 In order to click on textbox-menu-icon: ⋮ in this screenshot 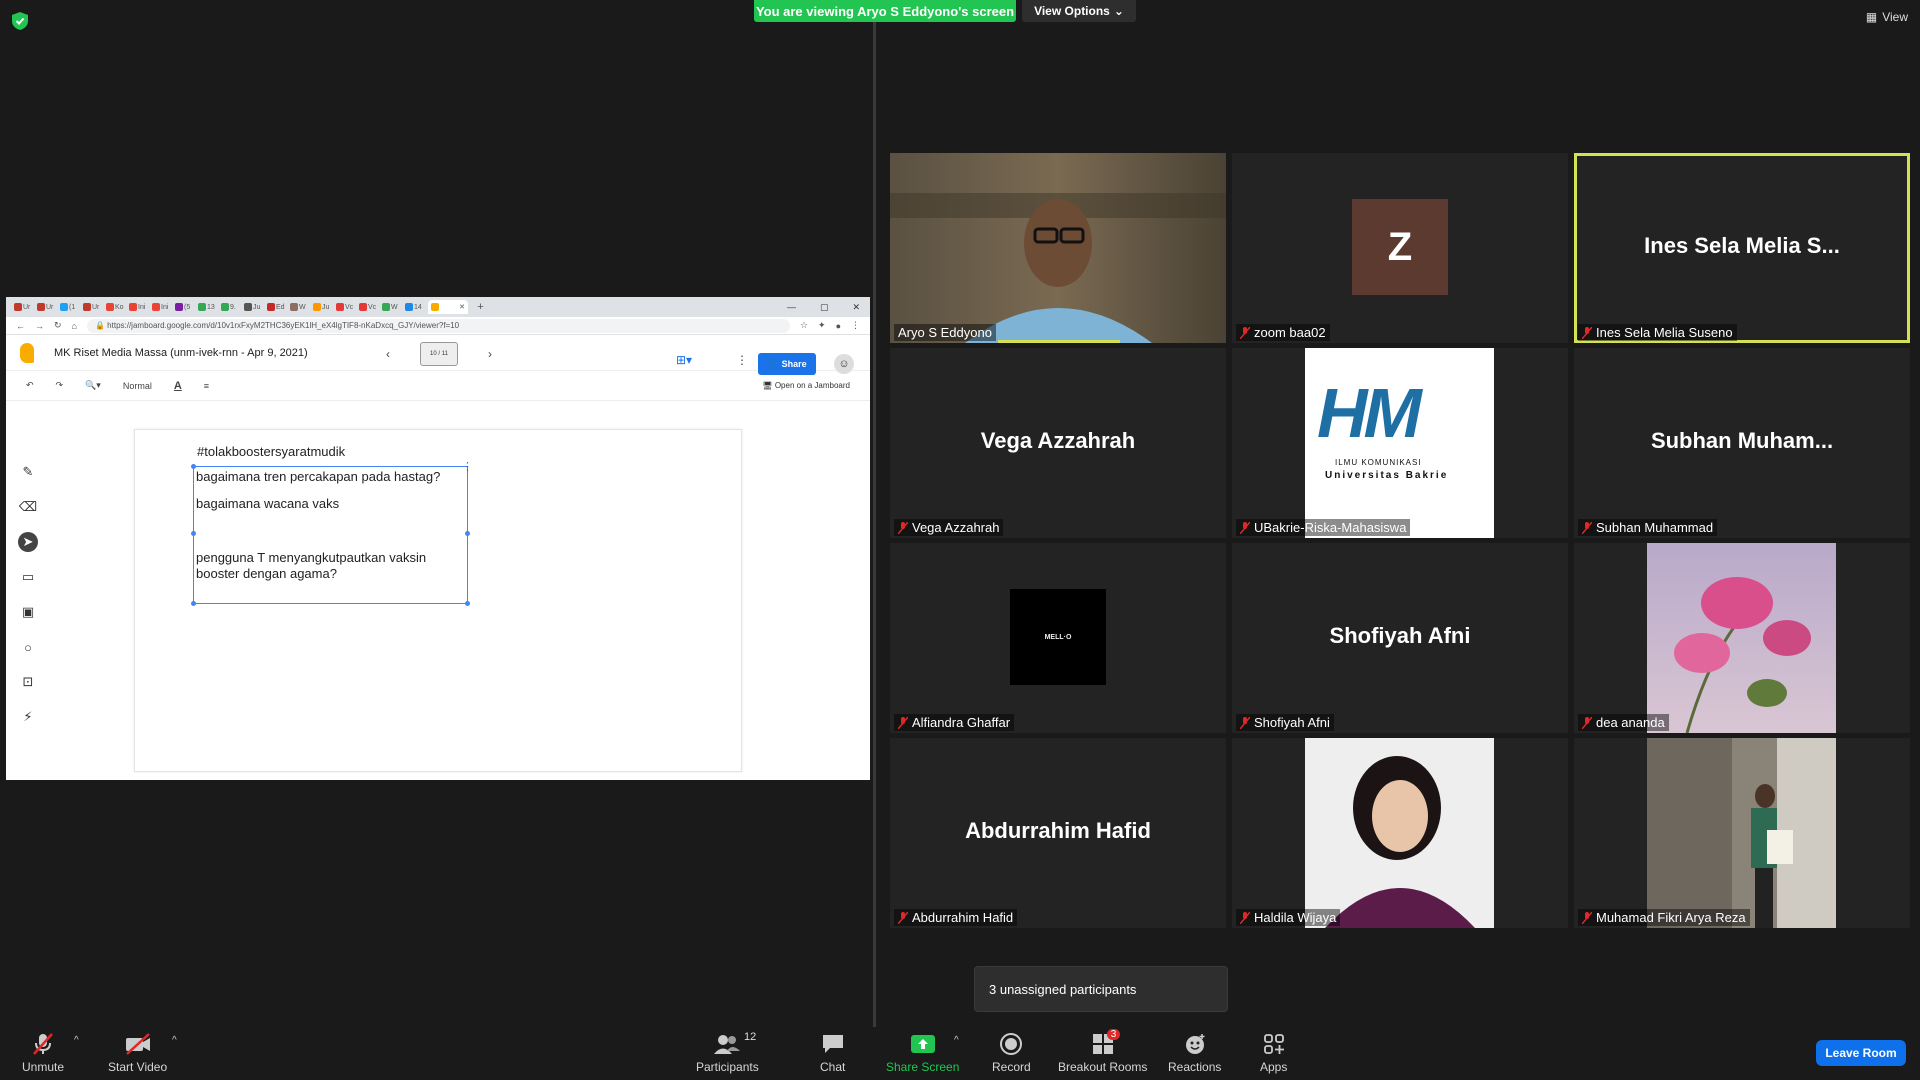, I will do `click(467, 467)`.